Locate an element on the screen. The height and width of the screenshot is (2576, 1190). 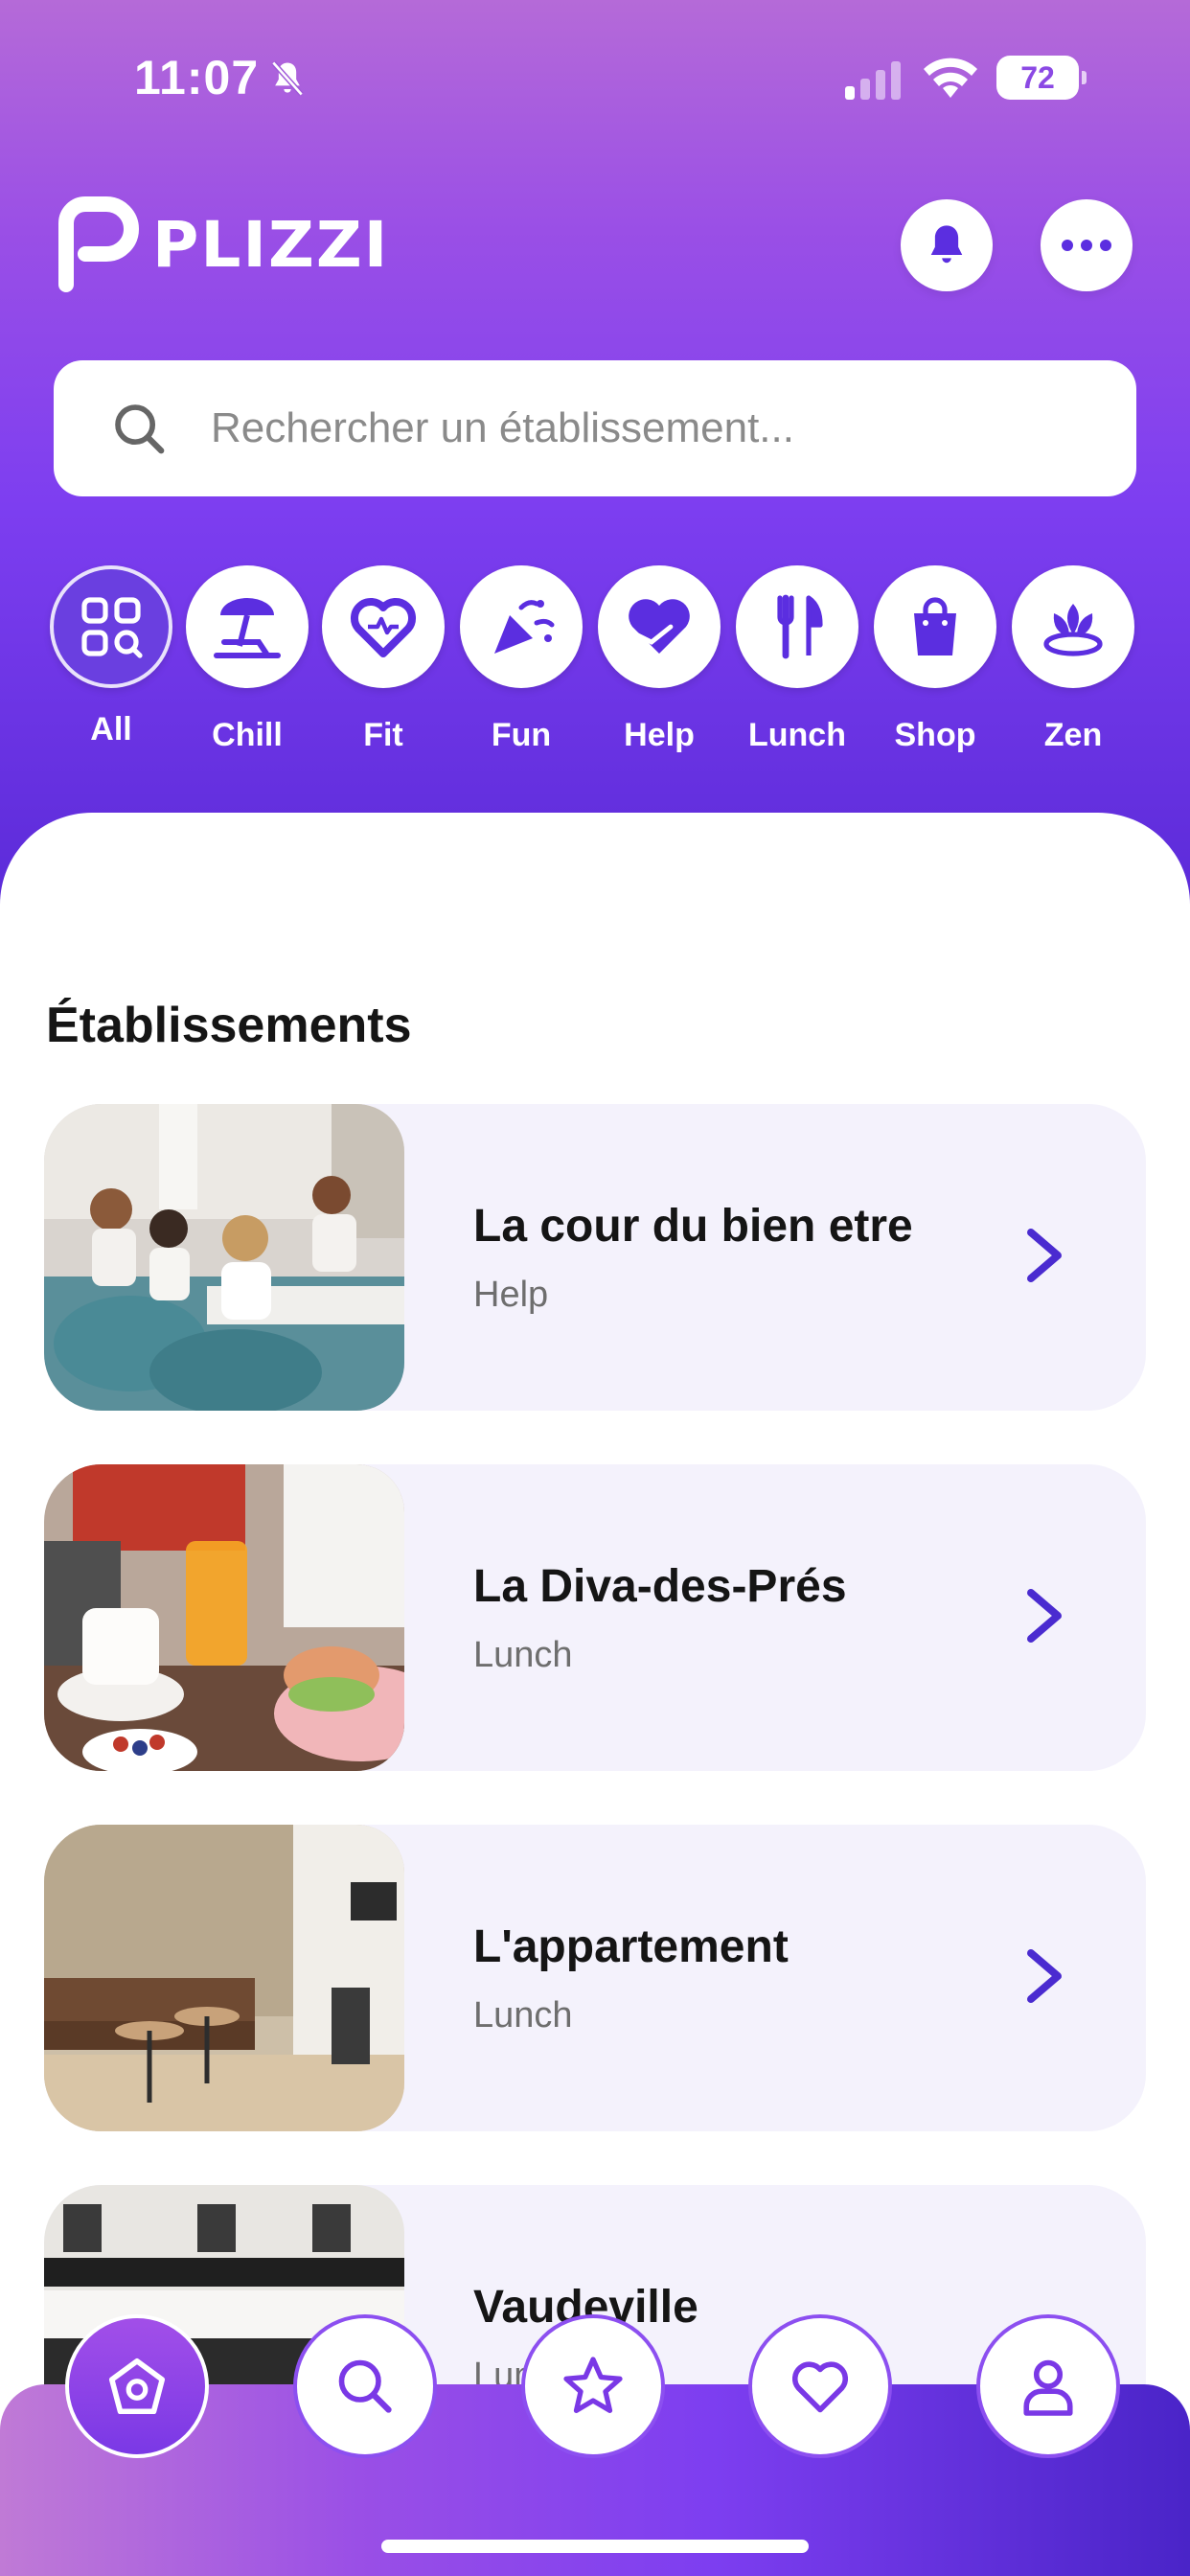
category-lunch-circle is located at coordinates (797, 626).